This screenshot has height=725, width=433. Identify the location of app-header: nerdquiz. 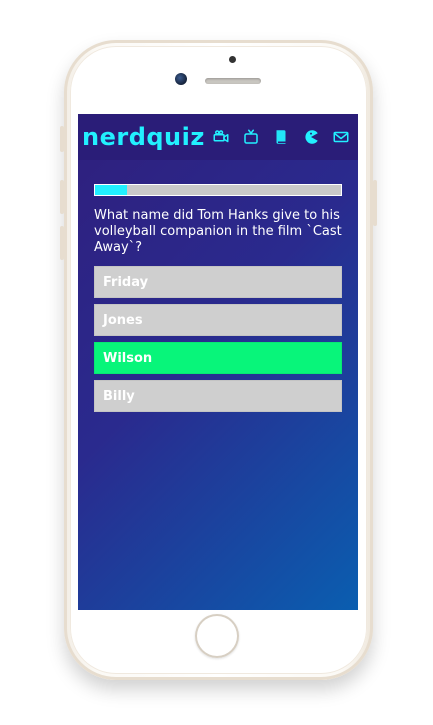
(218, 137).